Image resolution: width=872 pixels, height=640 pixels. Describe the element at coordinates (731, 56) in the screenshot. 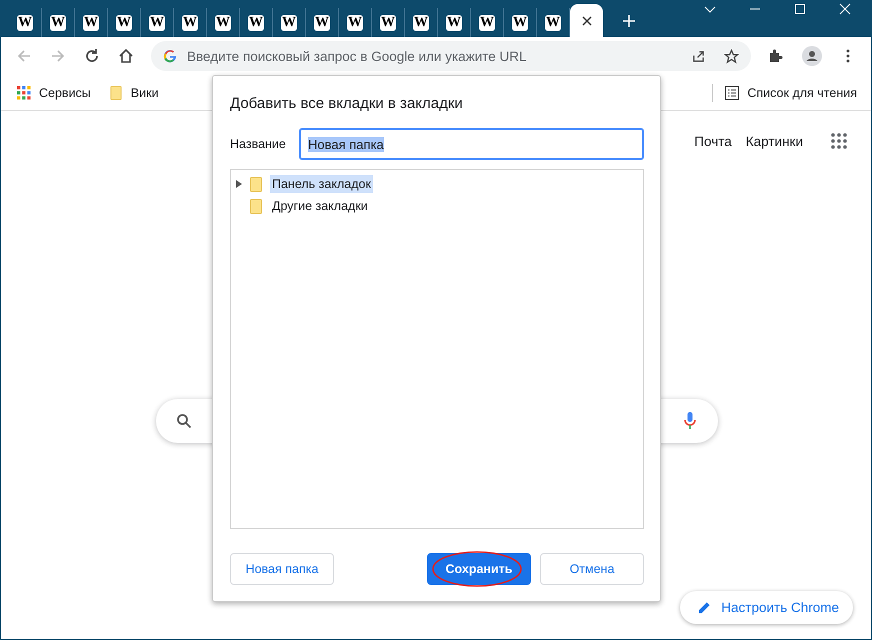

I see `star-icon` at that location.